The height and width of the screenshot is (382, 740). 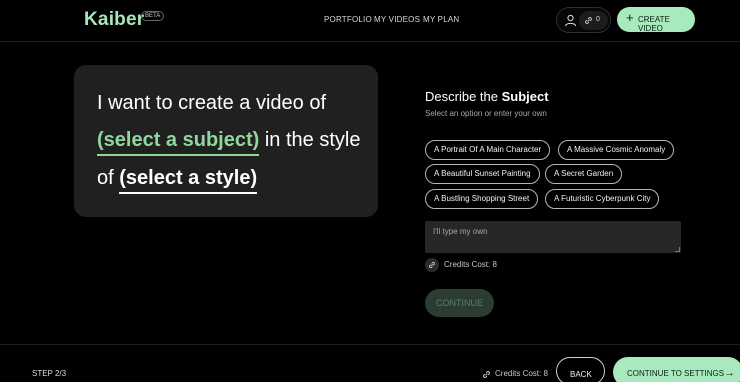 I want to click on footer-credits-cost: Credits Cost: 8, so click(x=521, y=373).